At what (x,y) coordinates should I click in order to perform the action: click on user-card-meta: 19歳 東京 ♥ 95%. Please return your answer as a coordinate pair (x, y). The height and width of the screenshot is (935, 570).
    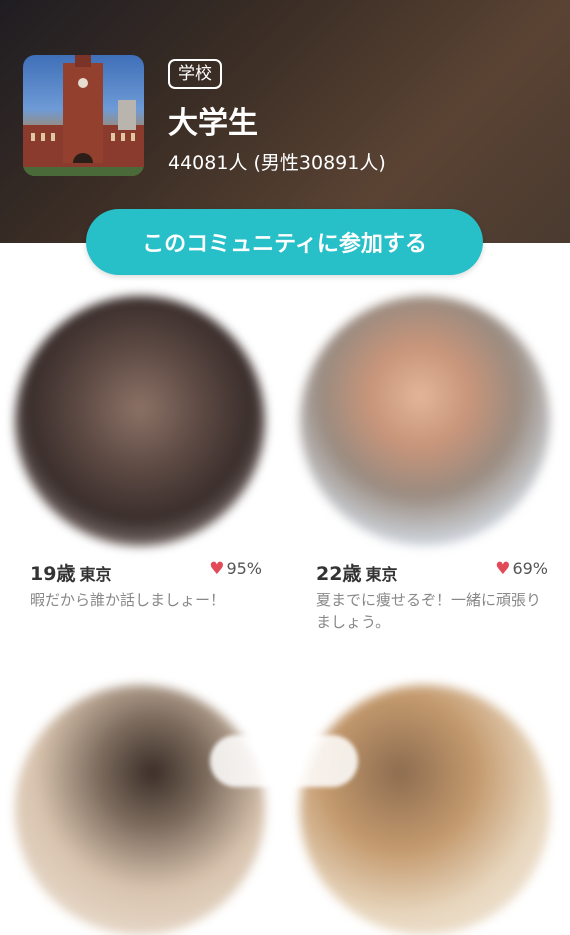
    Looking at the image, I should click on (146, 572).